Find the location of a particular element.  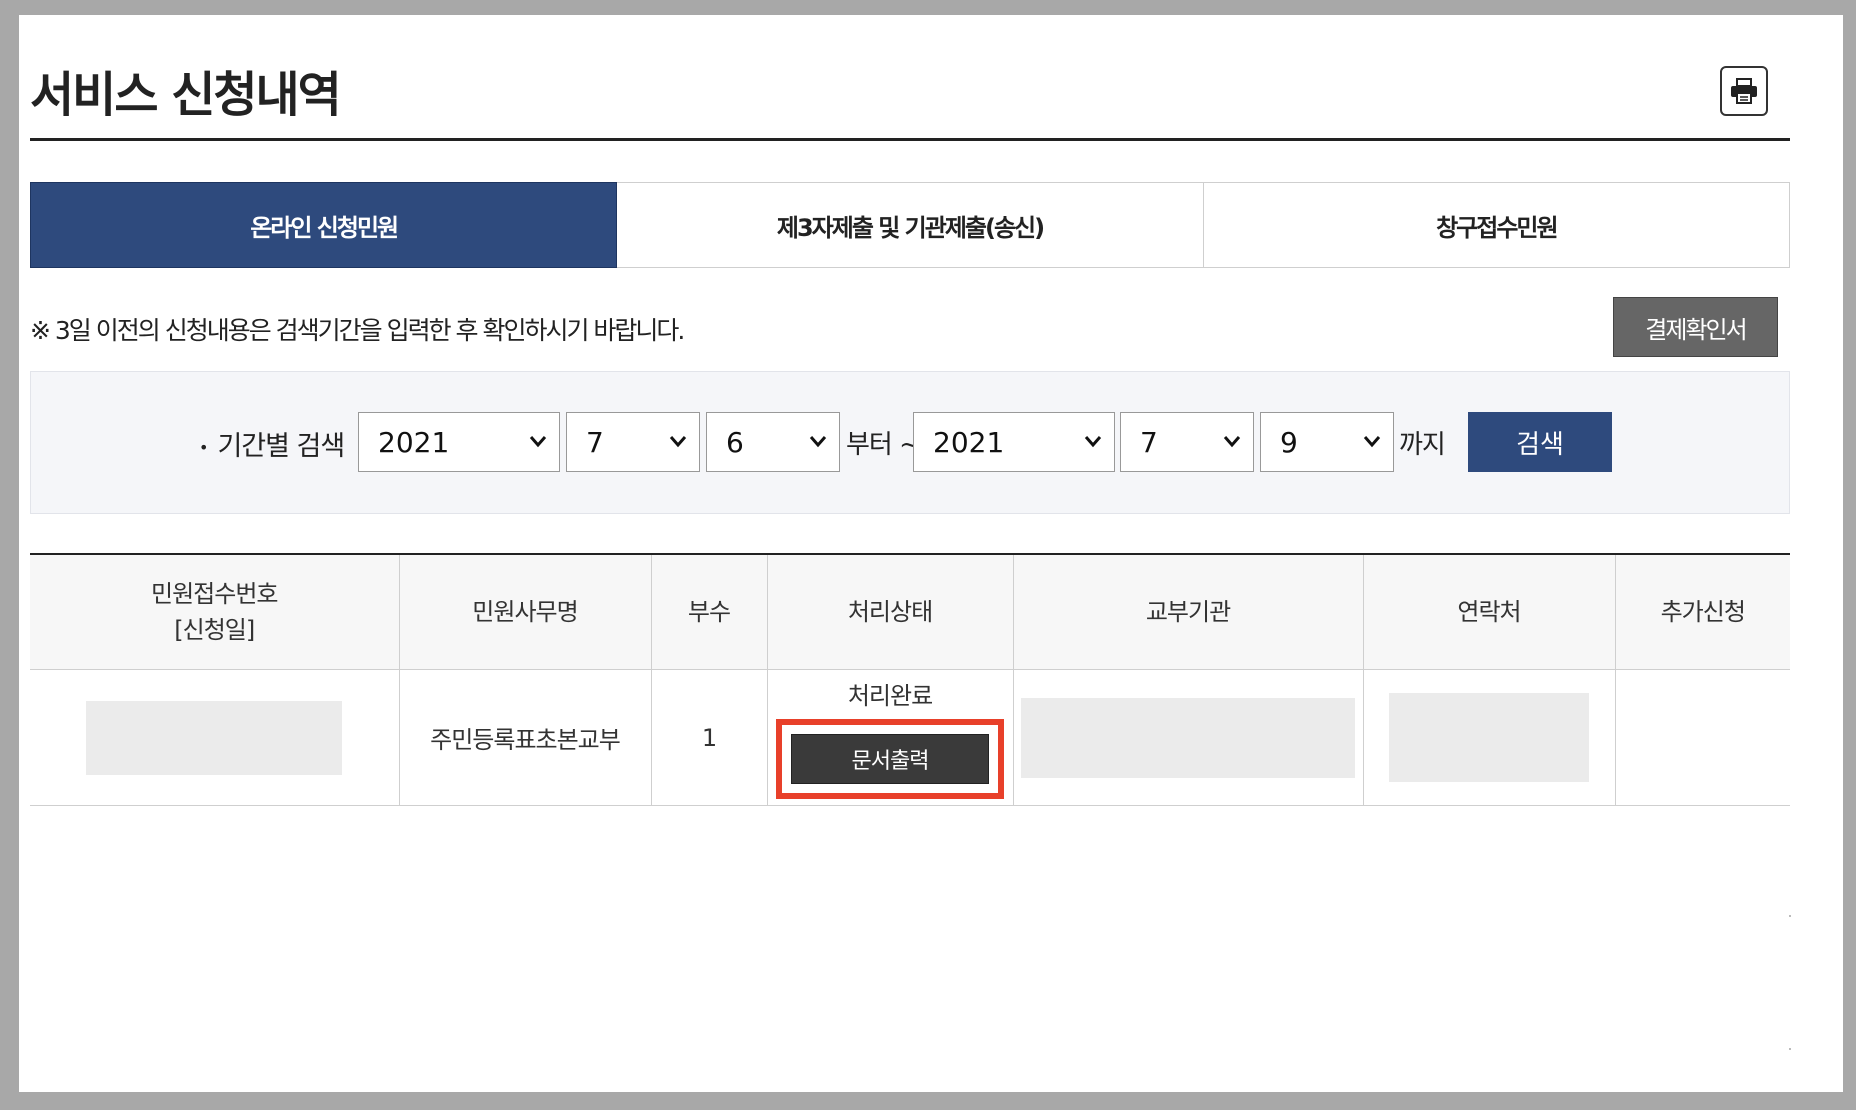

highlight-frame: 문서출력 is located at coordinates (890, 759).